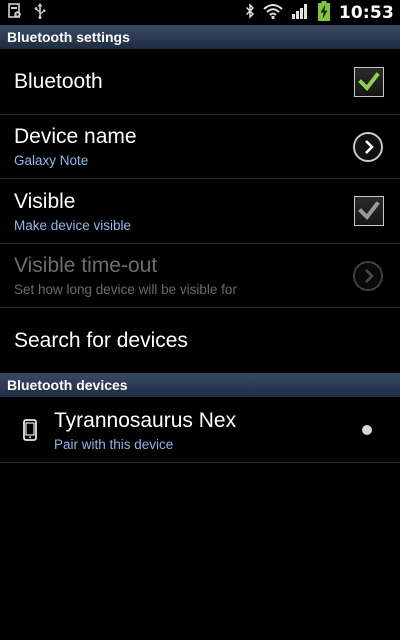 Image resolution: width=400 pixels, height=640 pixels. What do you see at coordinates (200, 385) in the screenshot?
I see `section-header-bluetooth-devices: Bluetooth devices` at bounding box center [200, 385].